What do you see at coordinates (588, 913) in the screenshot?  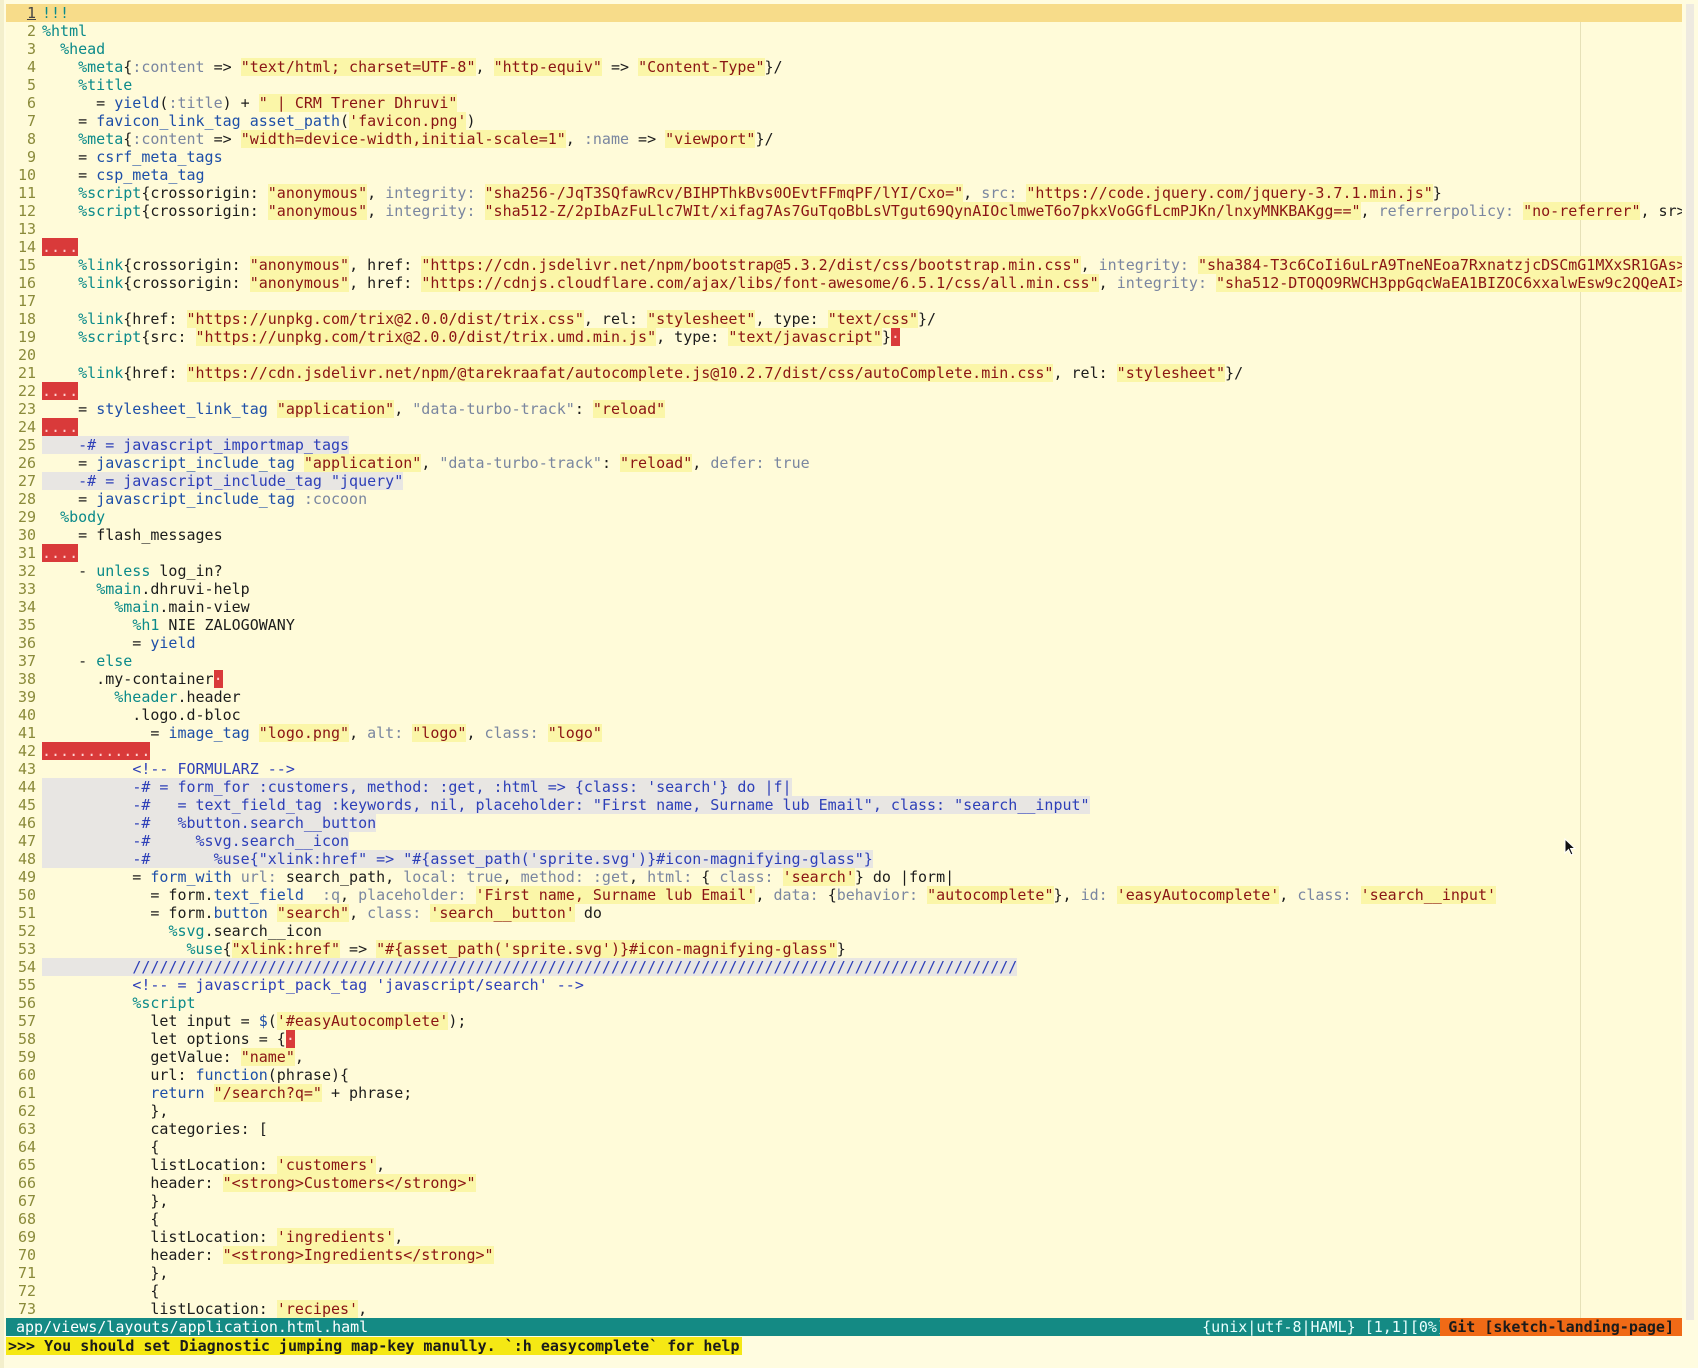 I see `code-token: do` at bounding box center [588, 913].